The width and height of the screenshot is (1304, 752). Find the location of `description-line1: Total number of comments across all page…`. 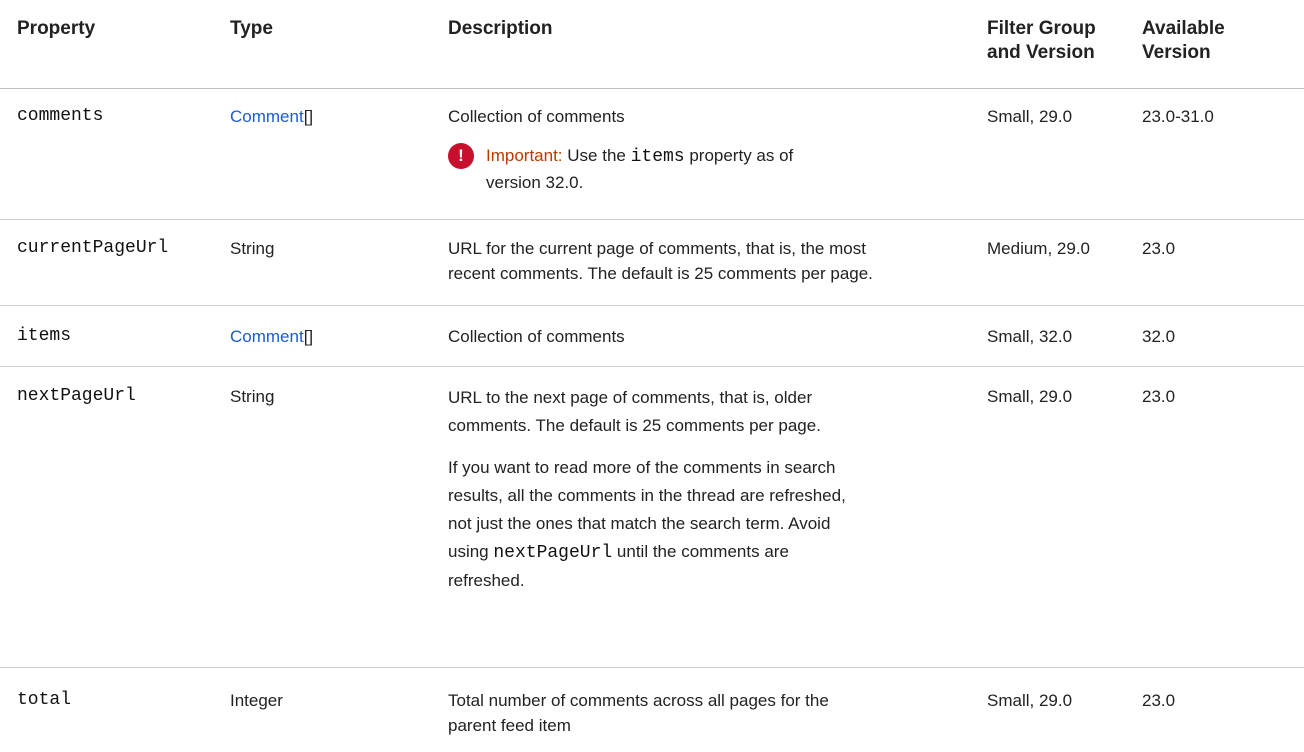

description-line1: Total number of comments across all page… is located at coordinates (638, 700).